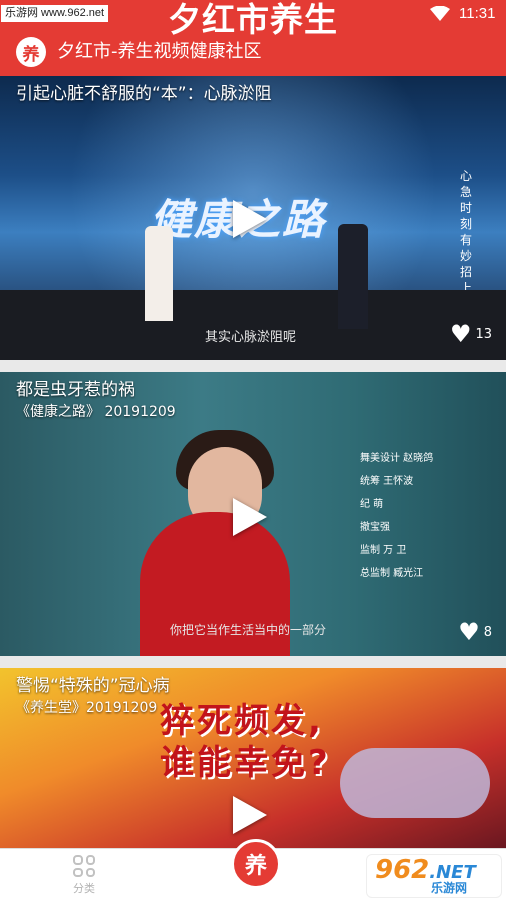 This screenshot has width=506, height=901. I want to click on credit-line: 统筹 王怀波, so click(387, 481).